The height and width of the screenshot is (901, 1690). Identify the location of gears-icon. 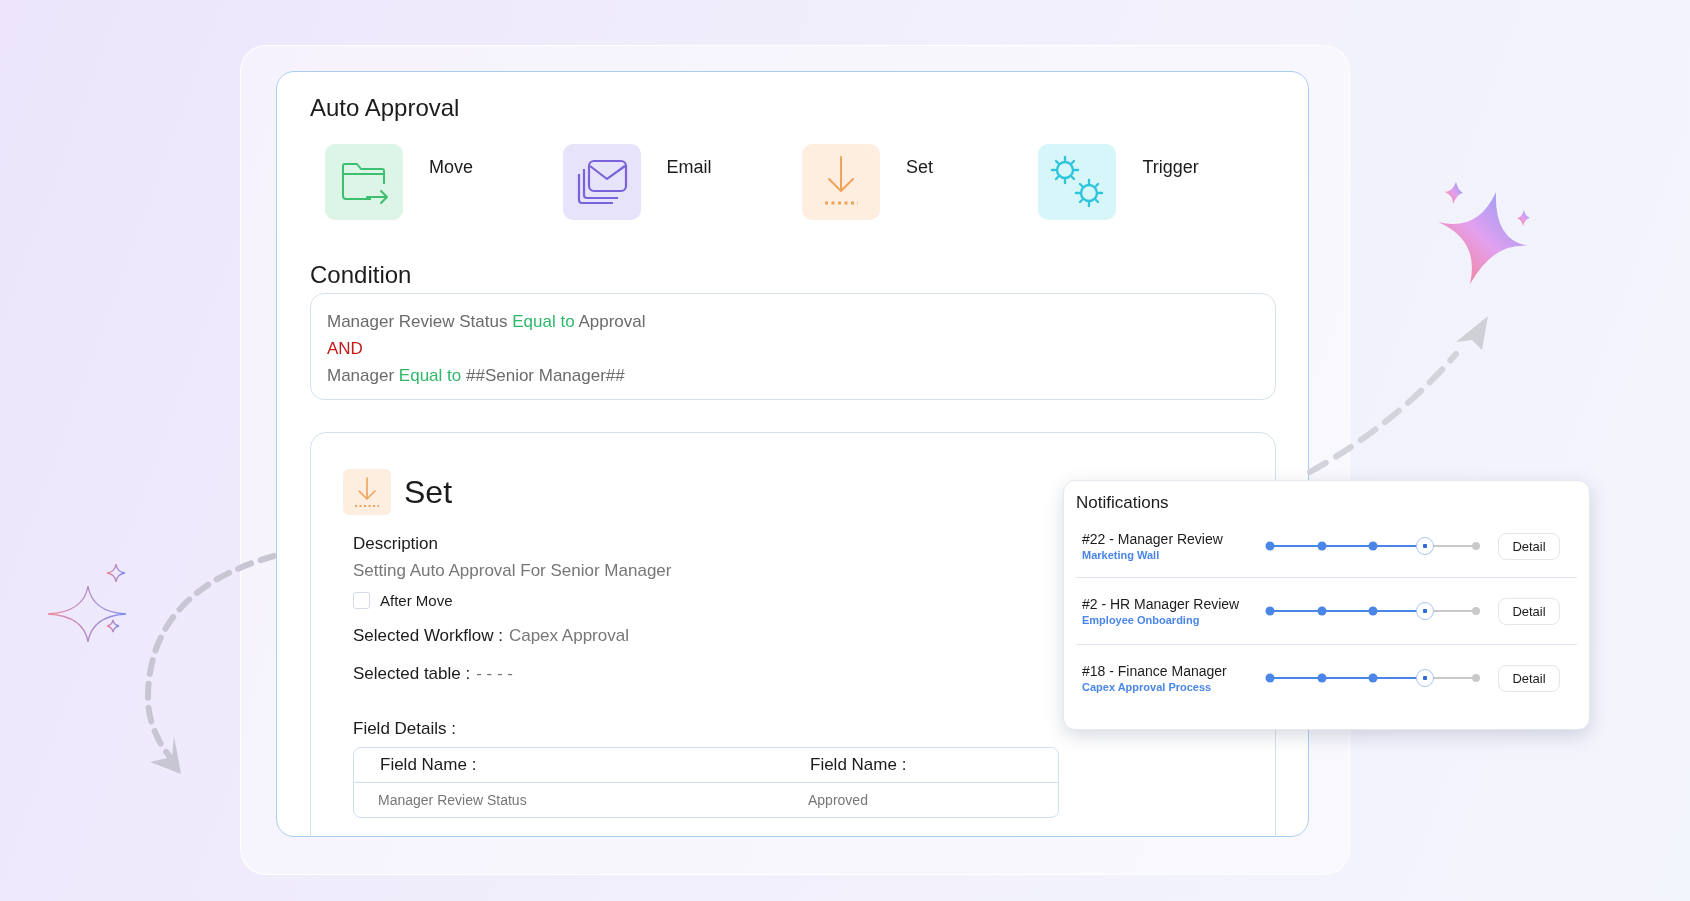
(1077, 182).